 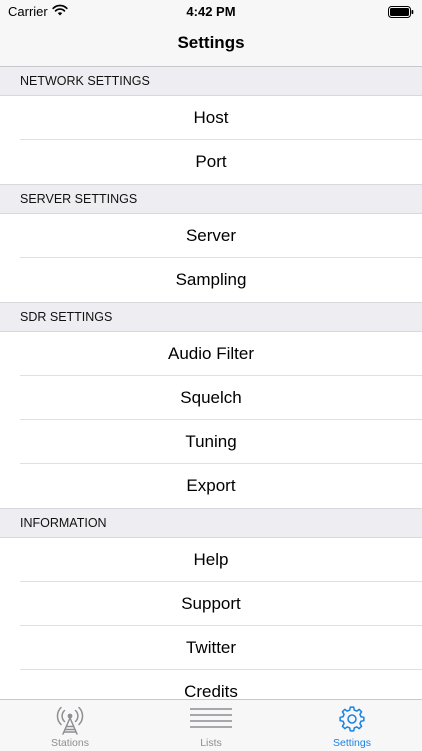 I want to click on tab-settings: Settings, so click(x=352, y=725).